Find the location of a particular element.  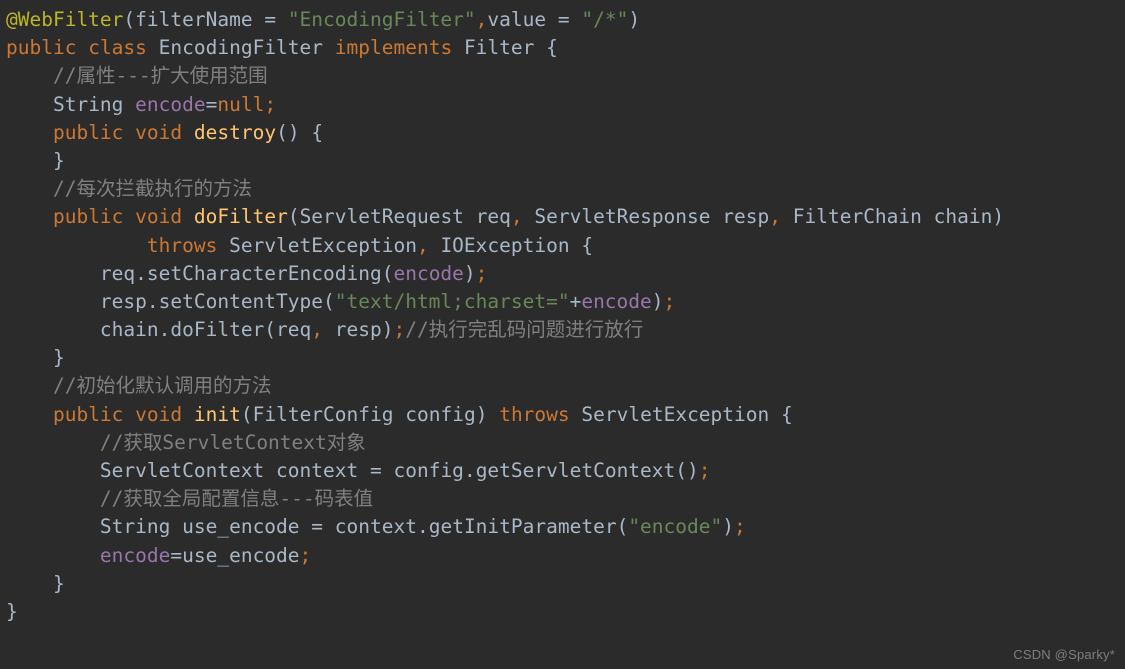

method-token: doFilter is located at coordinates (240, 217).